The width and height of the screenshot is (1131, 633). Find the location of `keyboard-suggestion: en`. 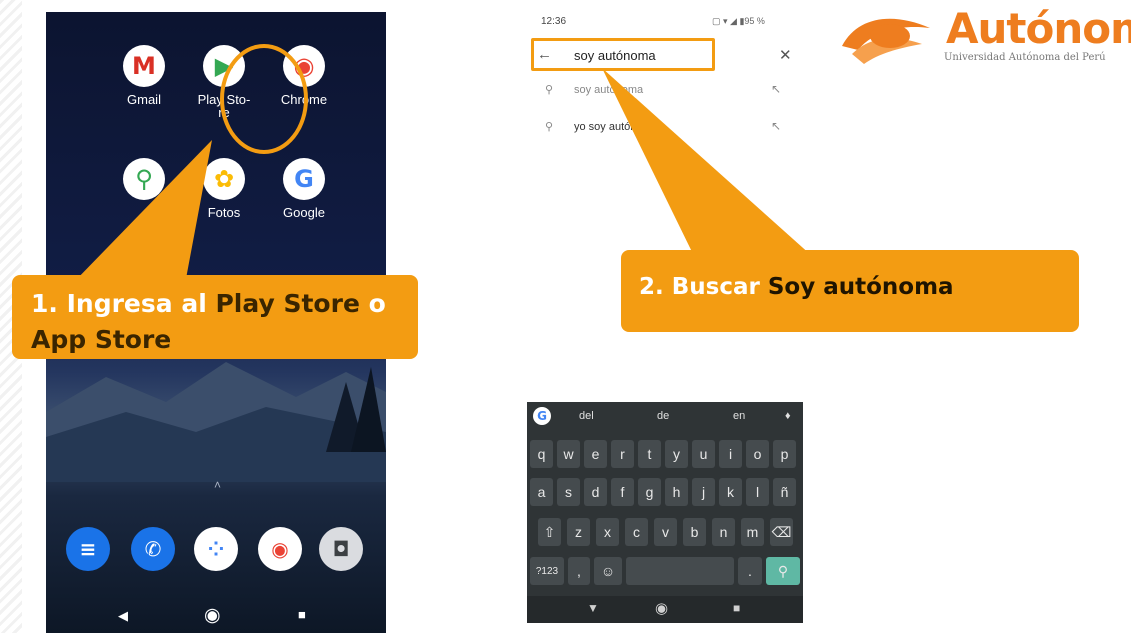

keyboard-suggestion: en is located at coordinates (739, 416).